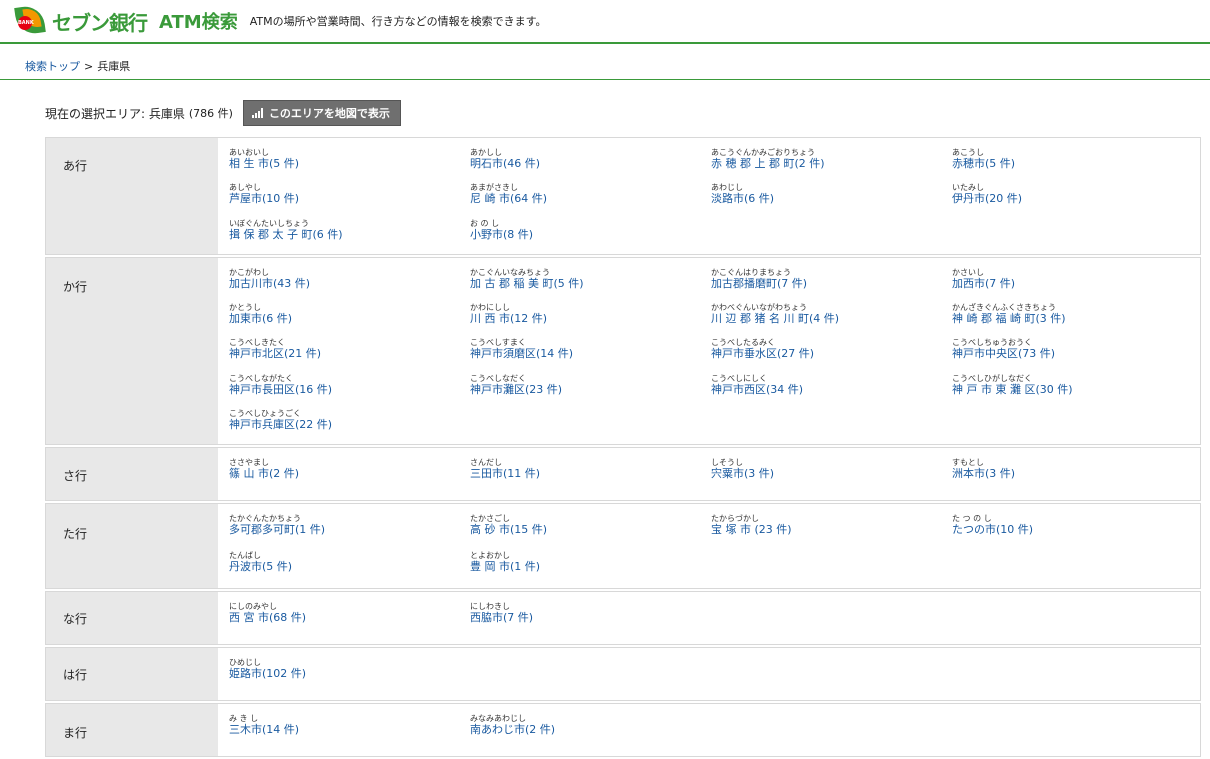  I want to click on municipality-name: 神戸市北区(21 件), so click(349, 354).